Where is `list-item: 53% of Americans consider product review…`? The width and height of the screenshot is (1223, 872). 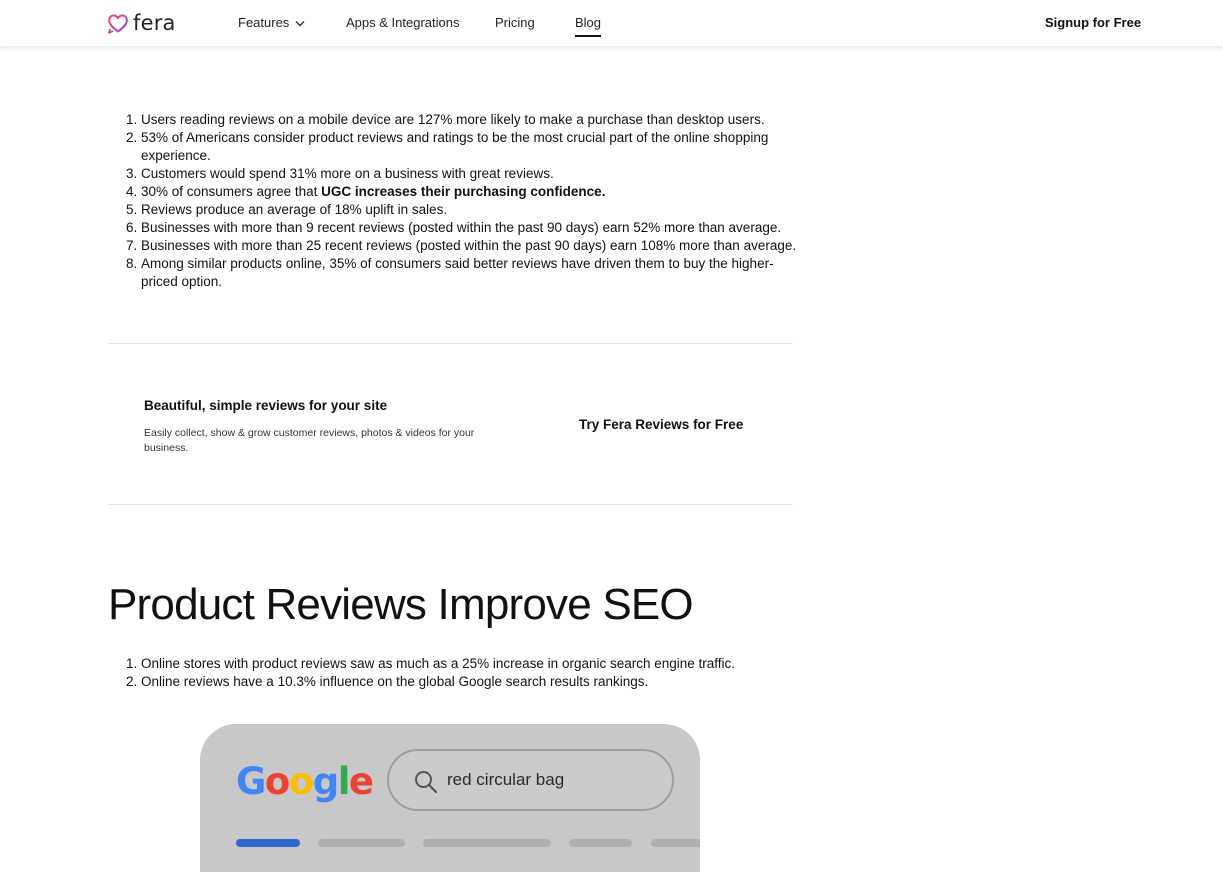 list-item: 53% of Americans consider product review… is located at coordinates (471, 147).